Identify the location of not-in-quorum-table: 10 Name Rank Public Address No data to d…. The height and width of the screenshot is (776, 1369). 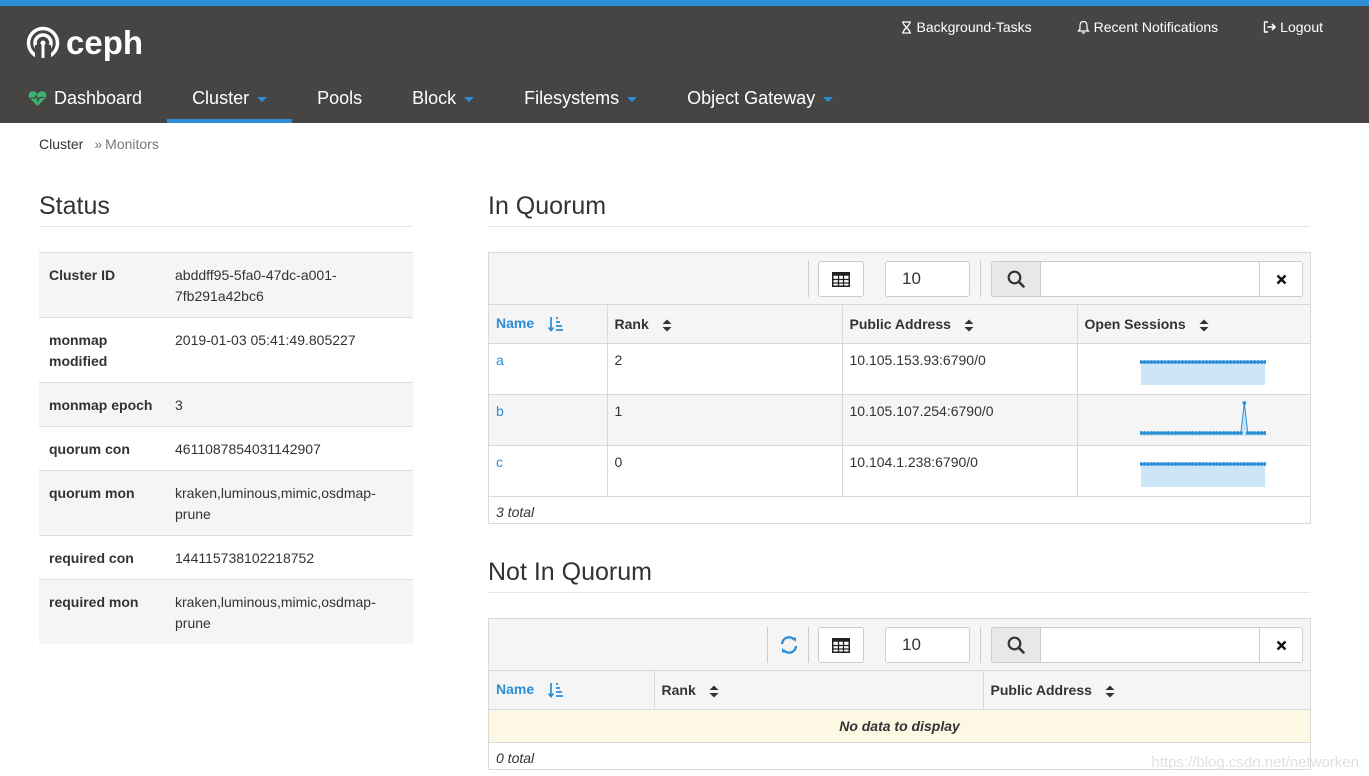
(899, 694).